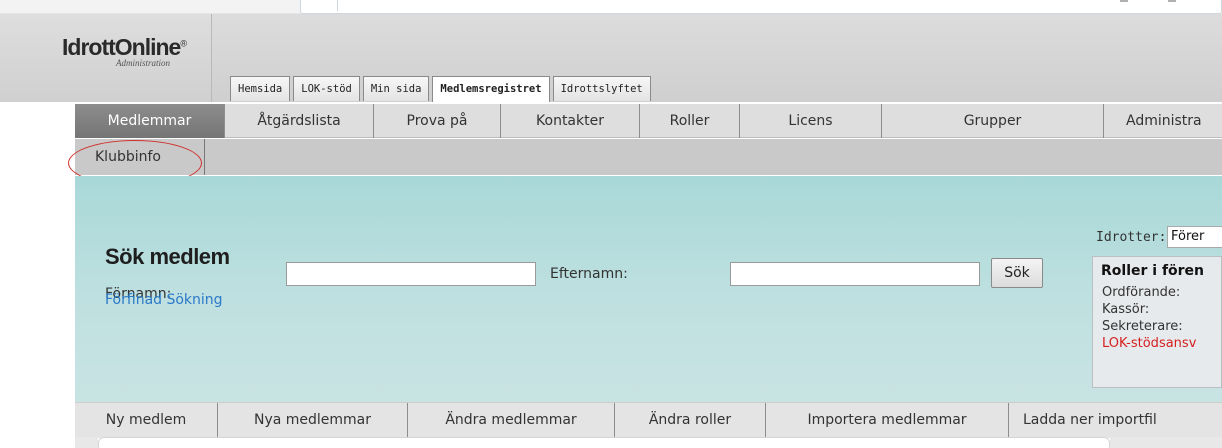  I want to click on tab-ladda-ner-importfil: Ladda ner importfil, so click(1115, 420).